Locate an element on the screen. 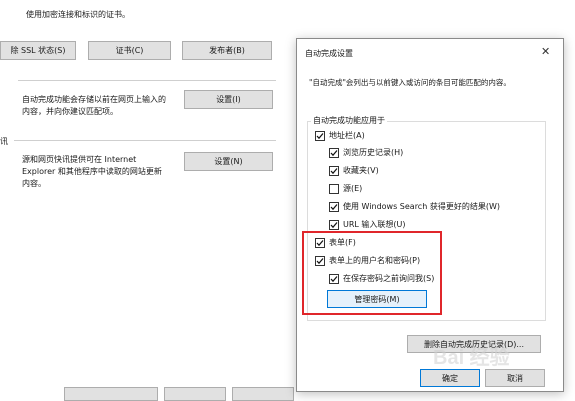  clear-ssl-state-button: 除 SSL 状态(S) is located at coordinates (38, 50).